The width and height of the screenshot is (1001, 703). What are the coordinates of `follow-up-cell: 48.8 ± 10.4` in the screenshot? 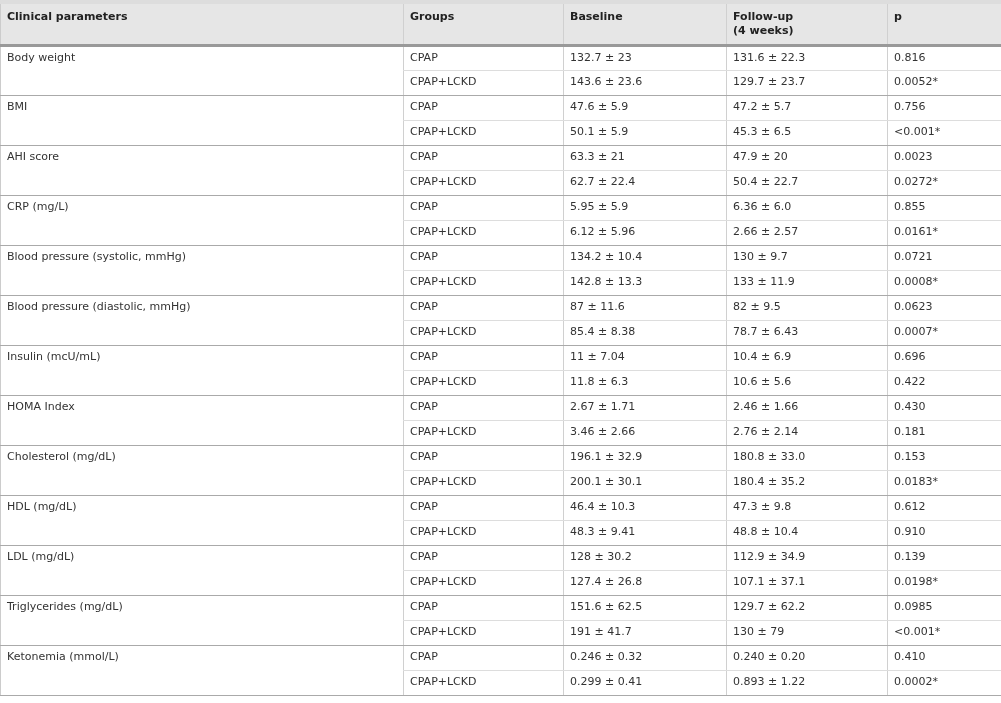 It's located at (807, 533).